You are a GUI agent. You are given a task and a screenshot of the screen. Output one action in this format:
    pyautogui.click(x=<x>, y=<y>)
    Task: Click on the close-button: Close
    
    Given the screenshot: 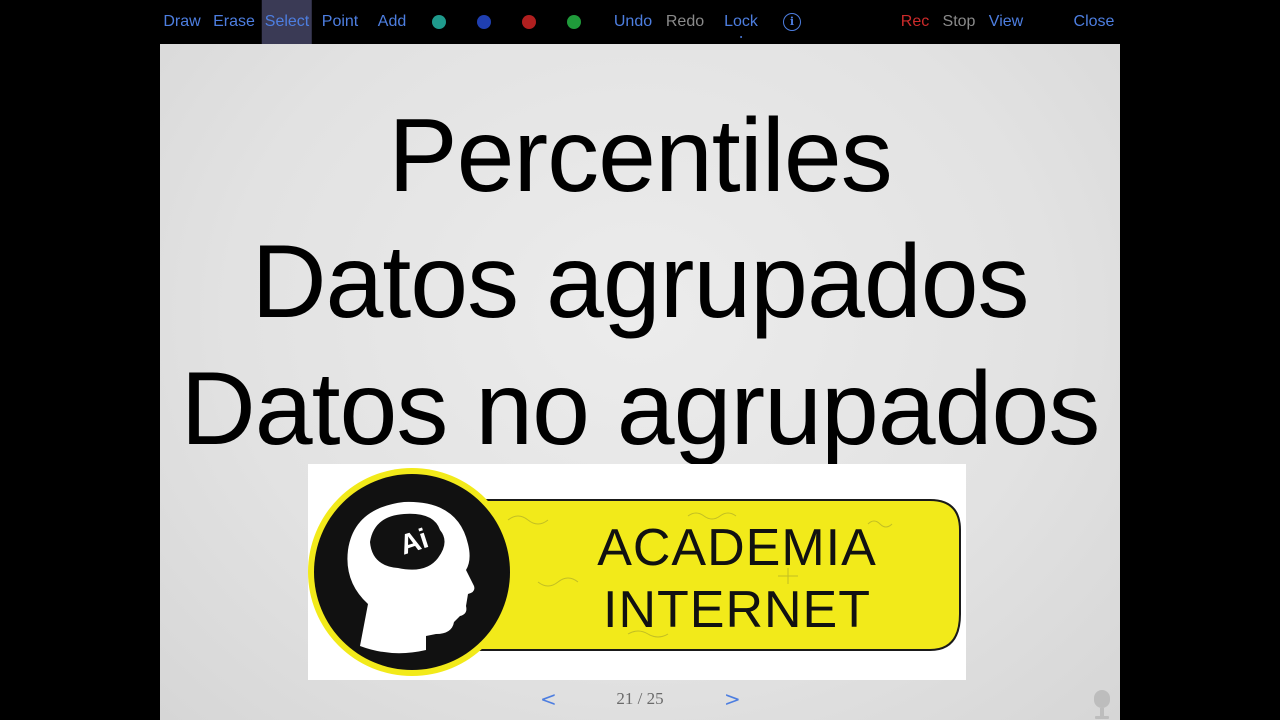 What is the action you would take?
    pyautogui.click(x=1094, y=22)
    